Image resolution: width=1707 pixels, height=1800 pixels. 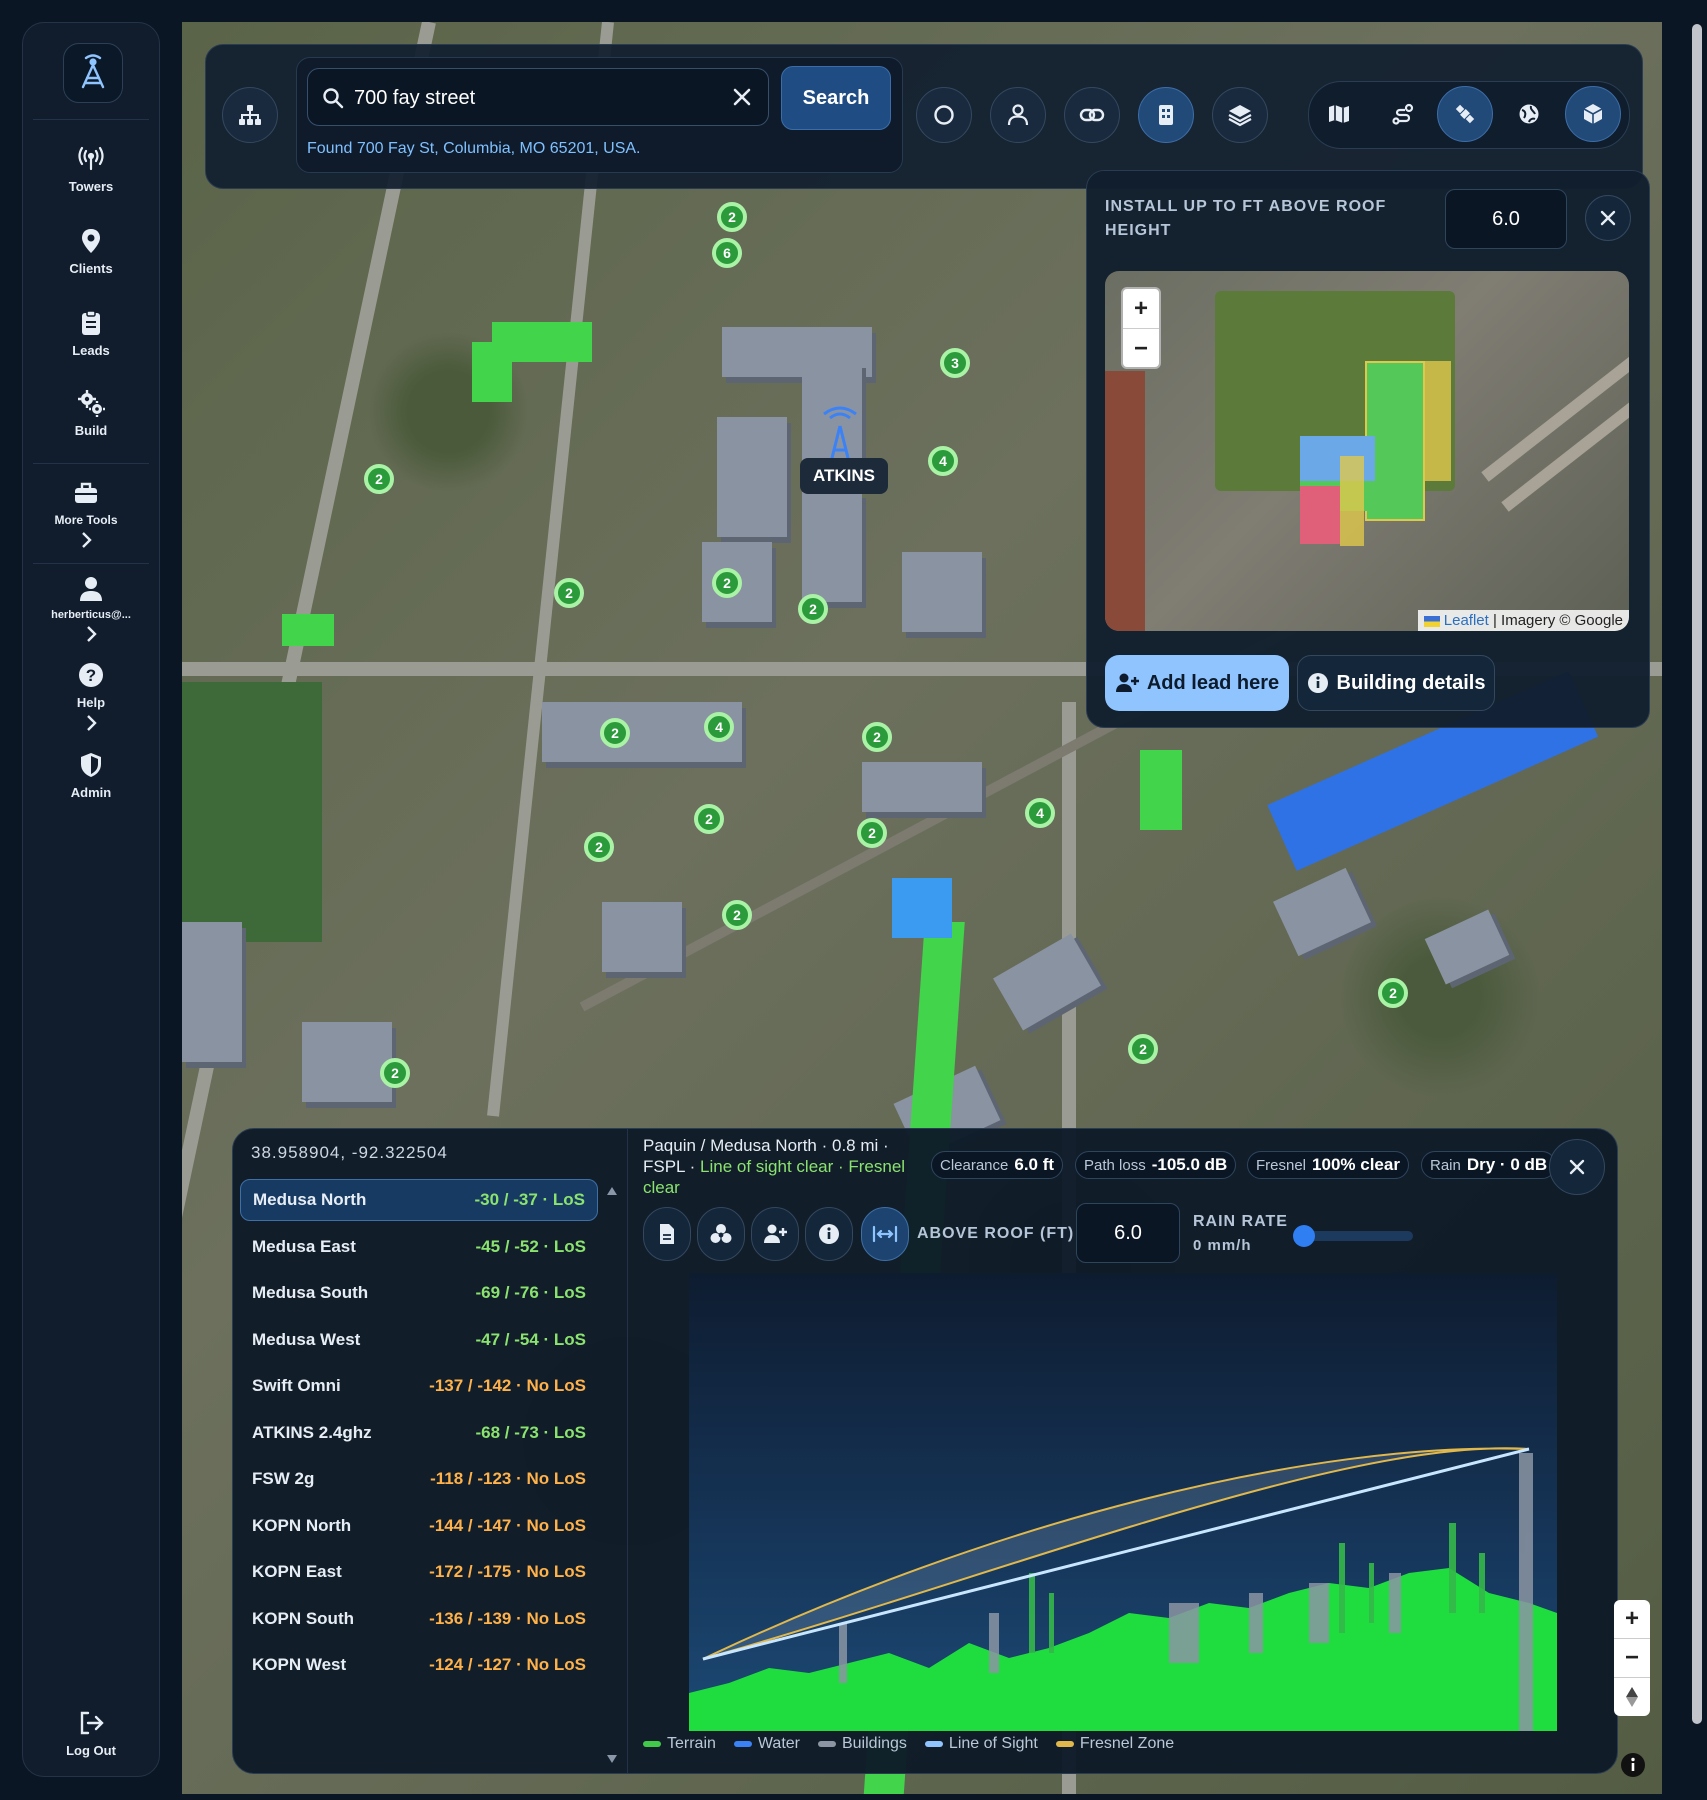 I want to click on sidebar-item-label: Leads, so click(x=91, y=350).